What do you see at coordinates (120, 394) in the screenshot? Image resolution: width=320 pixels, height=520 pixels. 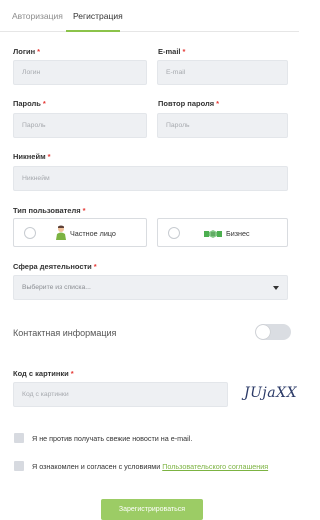 I see `captcha-input: Код с картинки` at bounding box center [120, 394].